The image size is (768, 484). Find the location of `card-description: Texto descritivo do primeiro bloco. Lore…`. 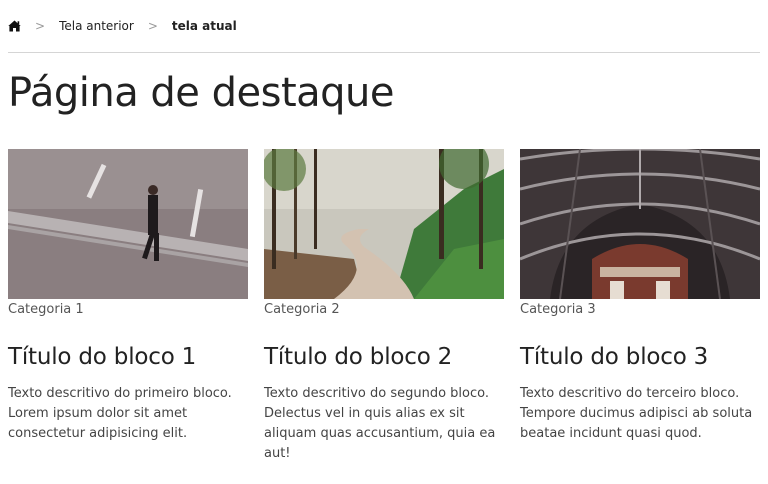

card-description: Texto descritivo do primeiro bloco. Lore… is located at coordinates (120, 413).